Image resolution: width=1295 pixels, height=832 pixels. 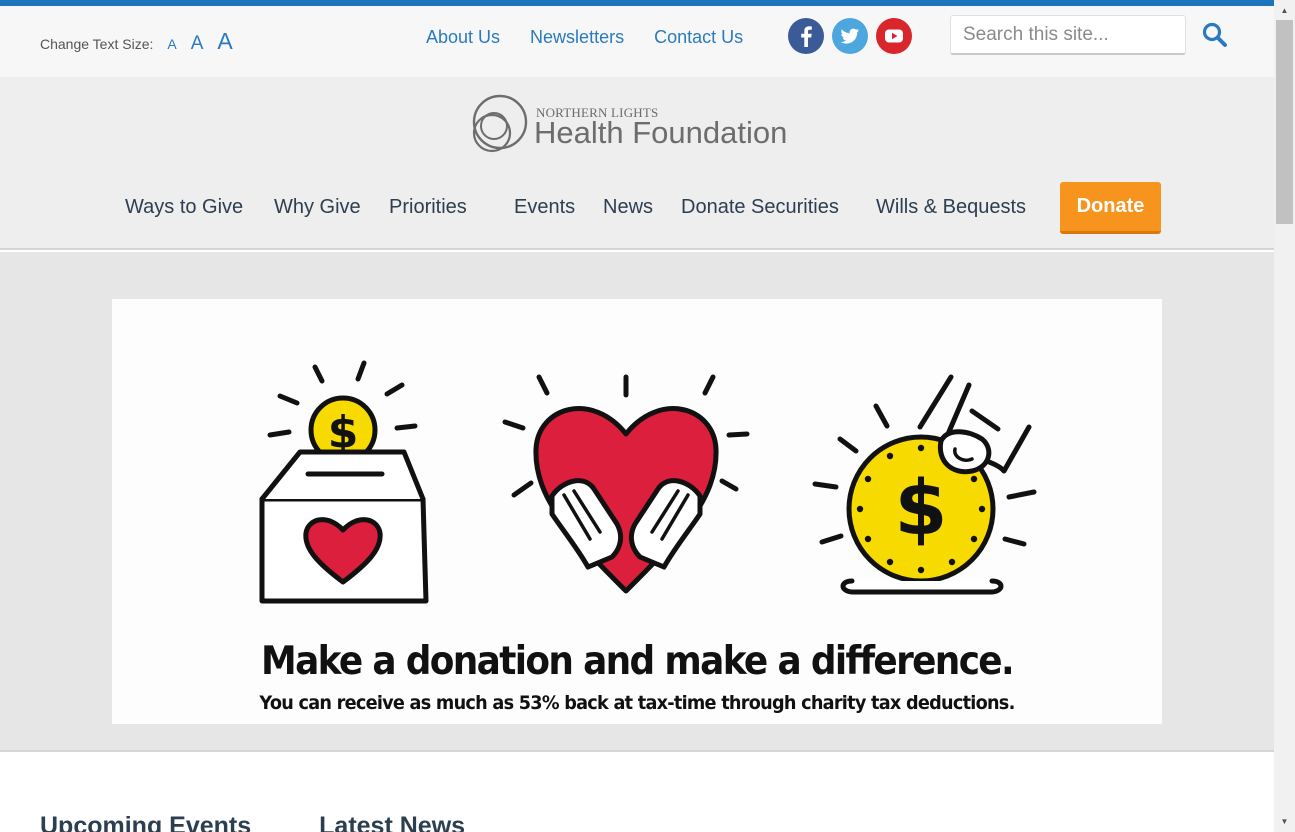 I want to click on text-size-large-button: A, so click(x=224, y=41).